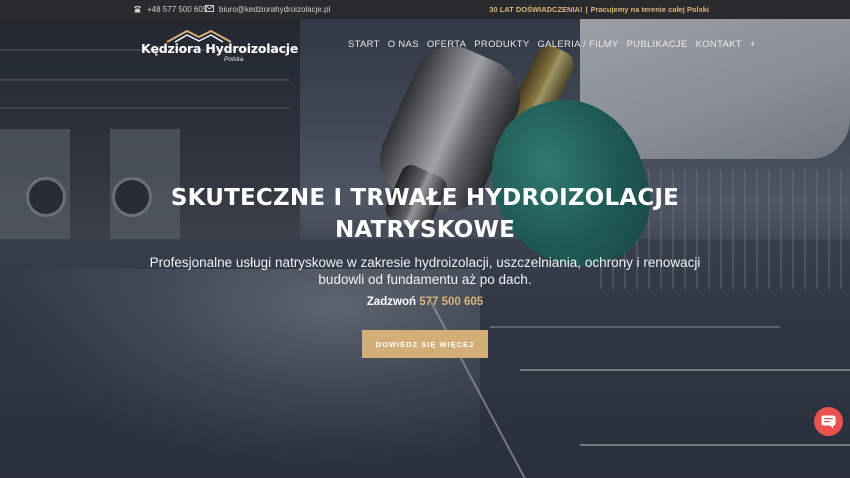  What do you see at coordinates (209, 9) in the screenshot?
I see `envelope-icon` at bounding box center [209, 9].